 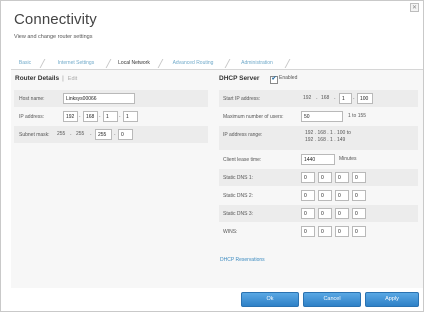 I want to click on ip-range-label: IP address range:, so click(x=243, y=135).